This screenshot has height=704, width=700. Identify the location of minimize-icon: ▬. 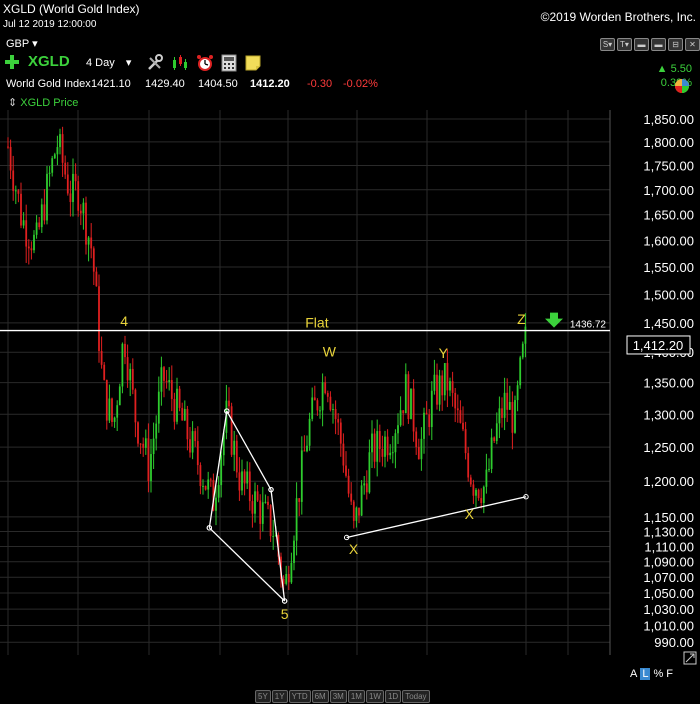
(641, 44).